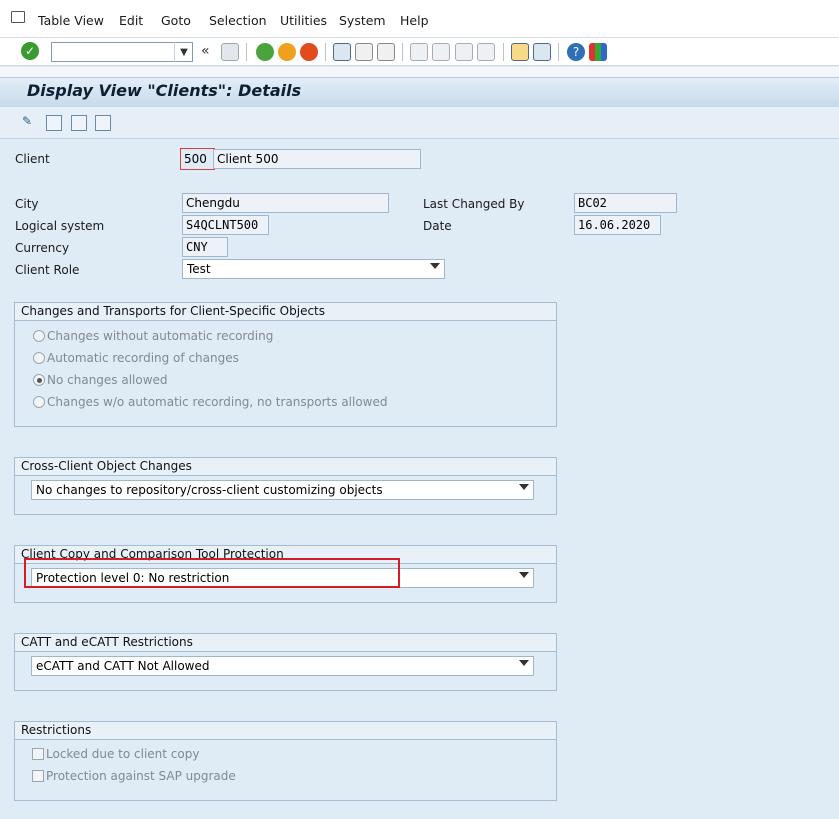 This screenshot has height=819, width=839. What do you see at coordinates (441, 52) in the screenshot?
I see `previous-page-icon` at bounding box center [441, 52].